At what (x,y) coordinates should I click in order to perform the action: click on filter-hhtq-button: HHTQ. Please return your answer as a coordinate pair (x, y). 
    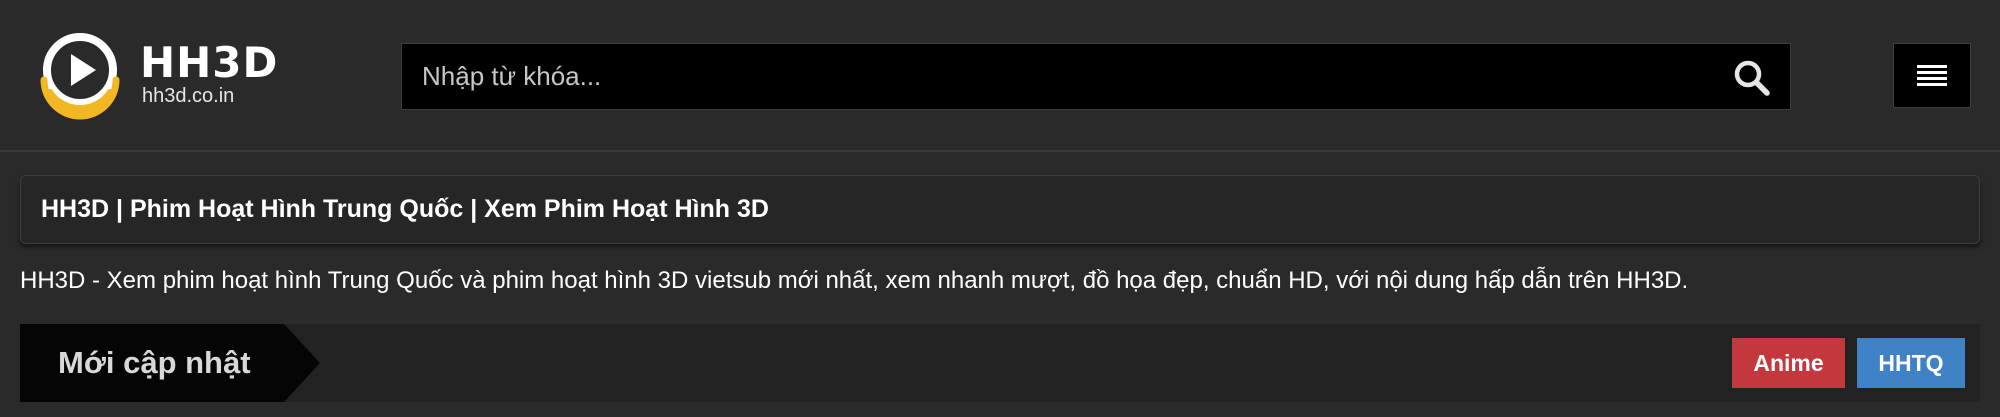
    Looking at the image, I should click on (1911, 363).